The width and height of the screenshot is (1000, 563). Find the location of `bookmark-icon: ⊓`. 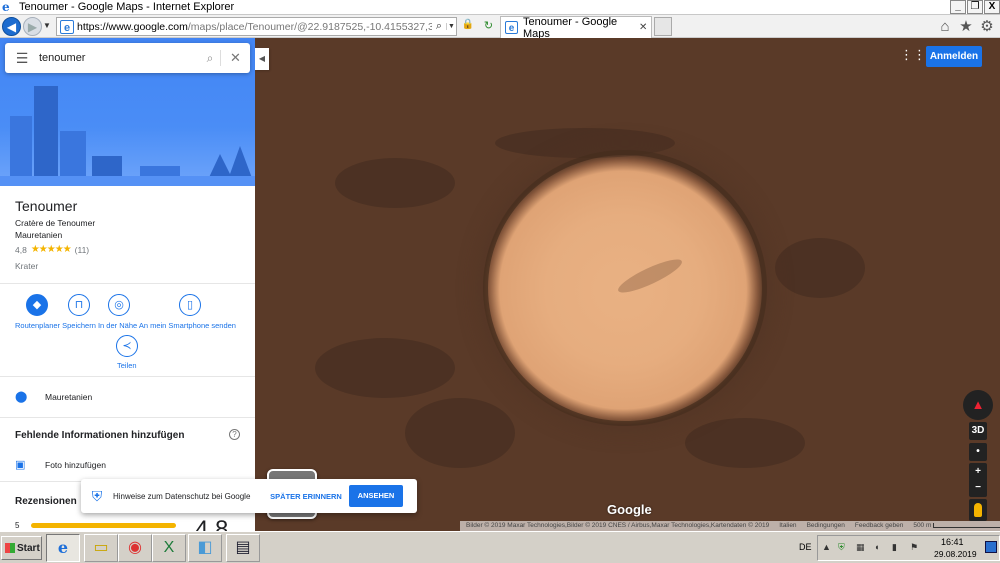

bookmark-icon: ⊓ is located at coordinates (79, 305).